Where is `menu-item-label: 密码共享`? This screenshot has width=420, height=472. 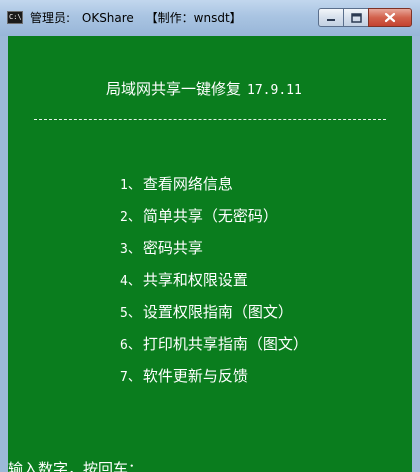 menu-item-label: 密码共享 is located at coordinates (172, 248).